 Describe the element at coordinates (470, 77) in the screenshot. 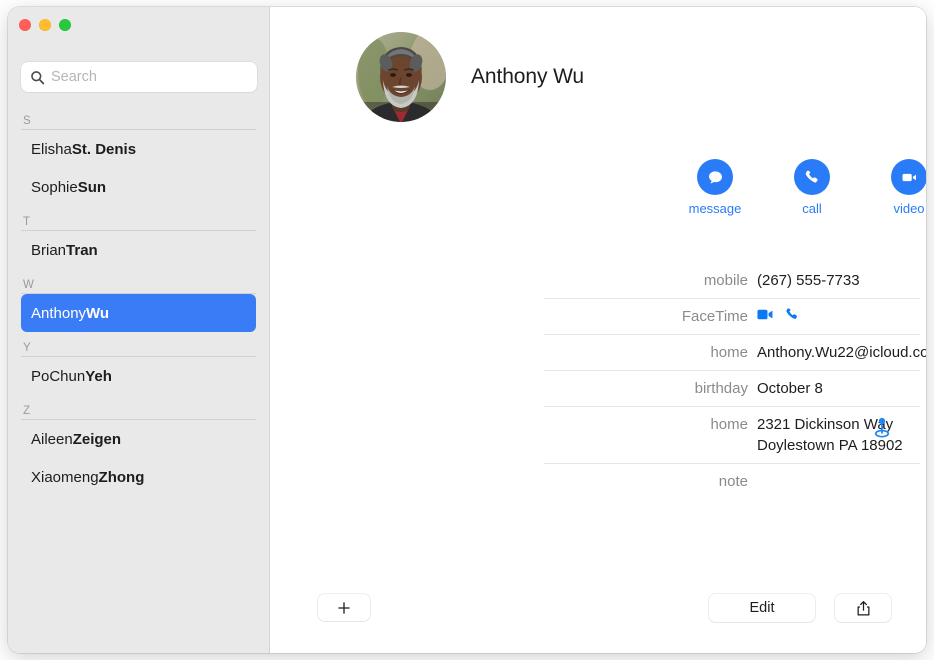

I see `contact-header: Anthony Wu` at that location.